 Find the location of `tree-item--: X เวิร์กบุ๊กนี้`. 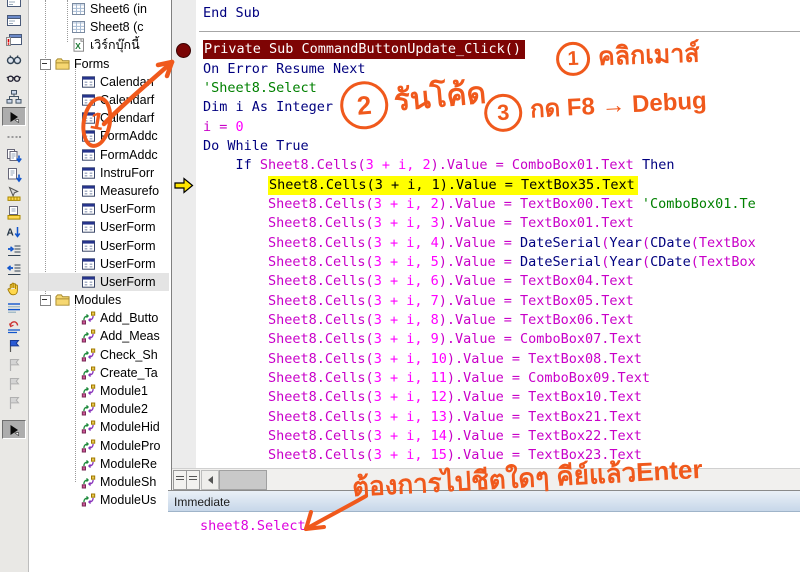

tree-item--: X เวิร์กบุ๊กนี้ is located at coordinates (99, 45).